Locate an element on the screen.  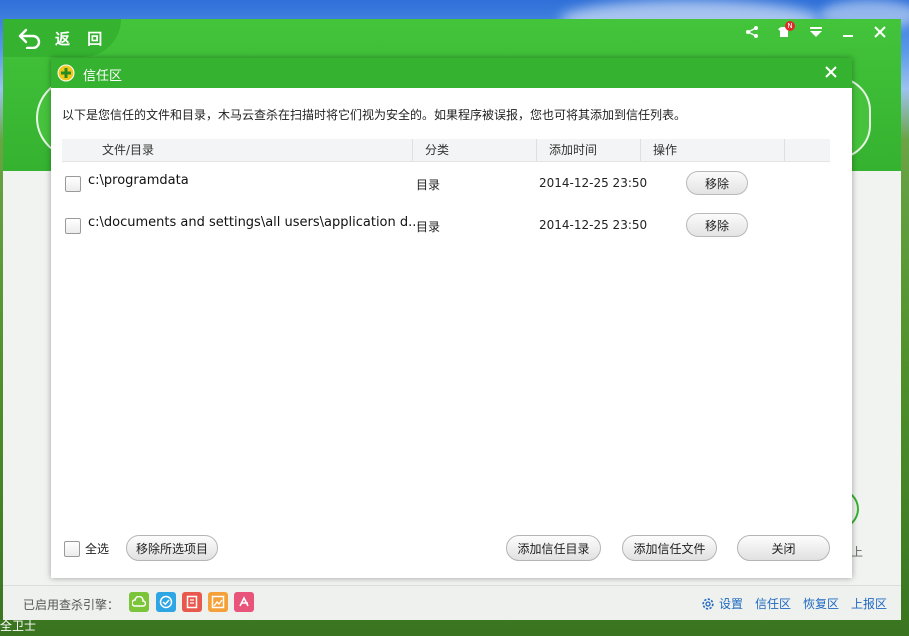
back-label: 返 回 is located at coordinates (82, 38).